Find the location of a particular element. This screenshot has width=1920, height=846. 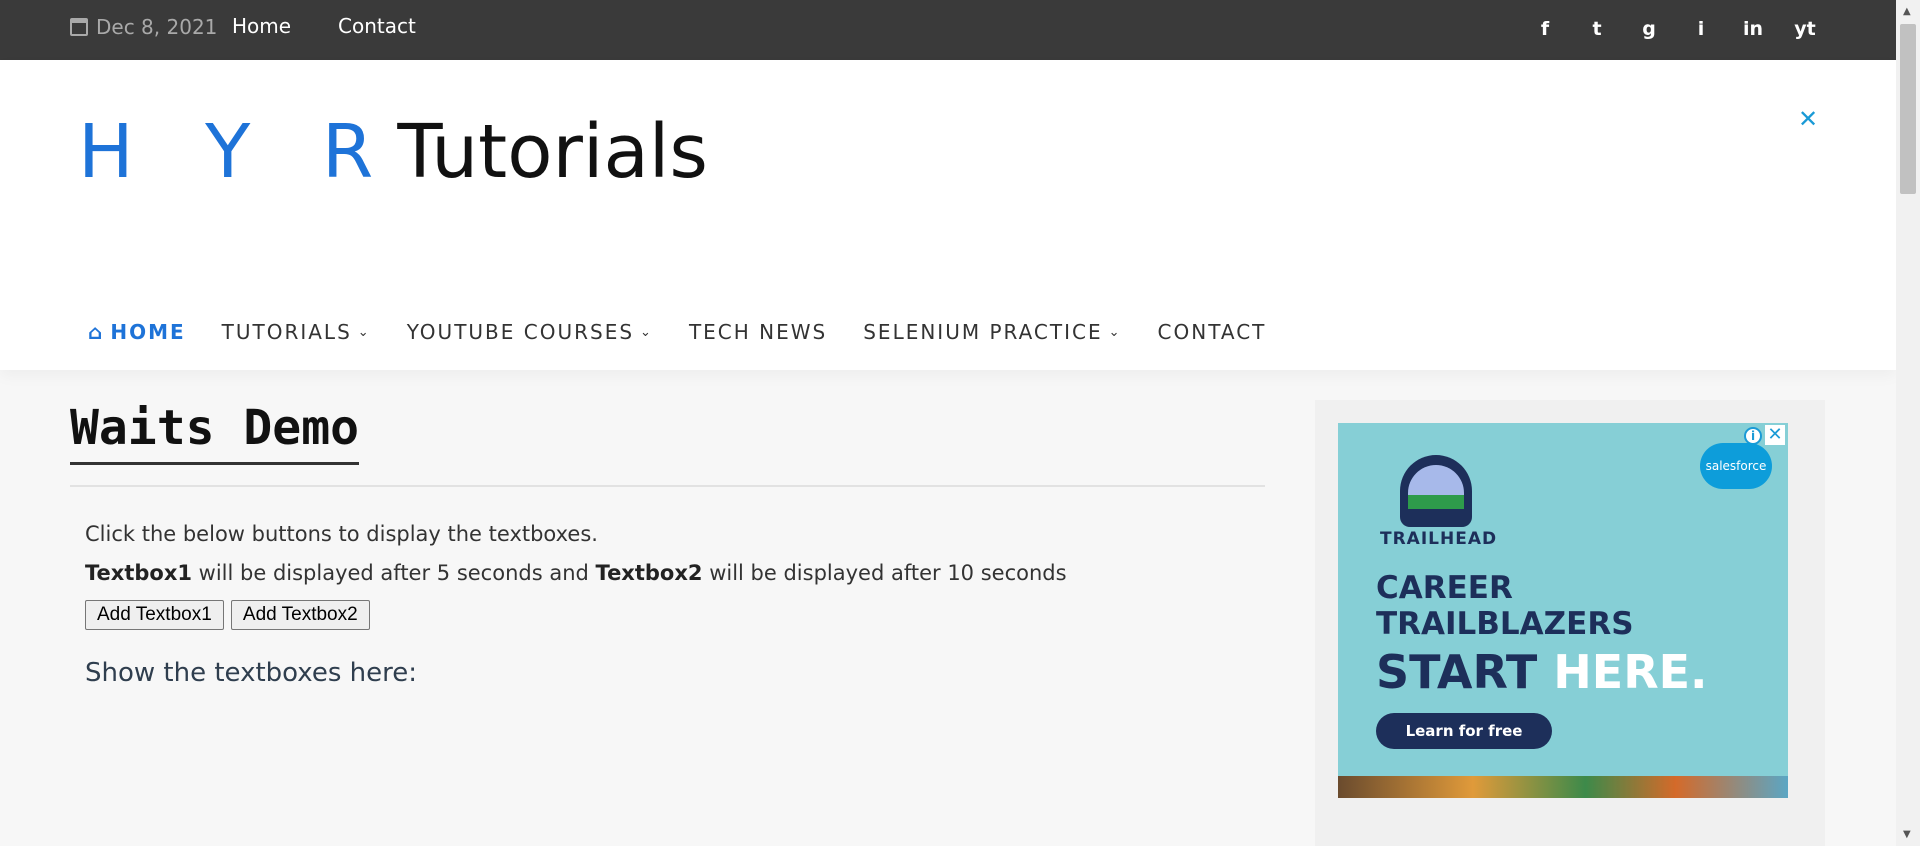

site-logo: H Y RTutorials is located at coordinates (393, 152).